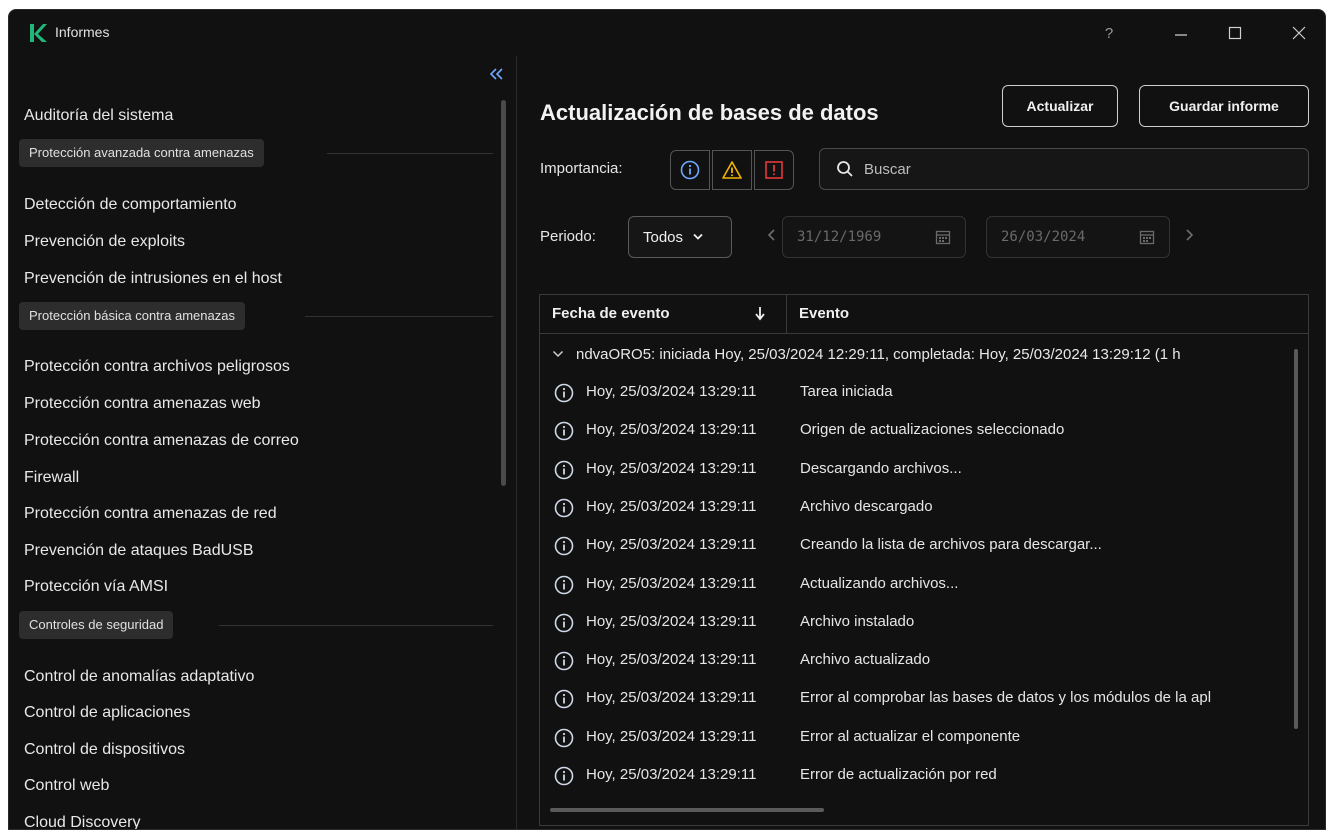  Describe the element at coordinates (932, 430) in the screenshot. I see `event-cell: Origen de actualizaciones seleccionado` at that location.